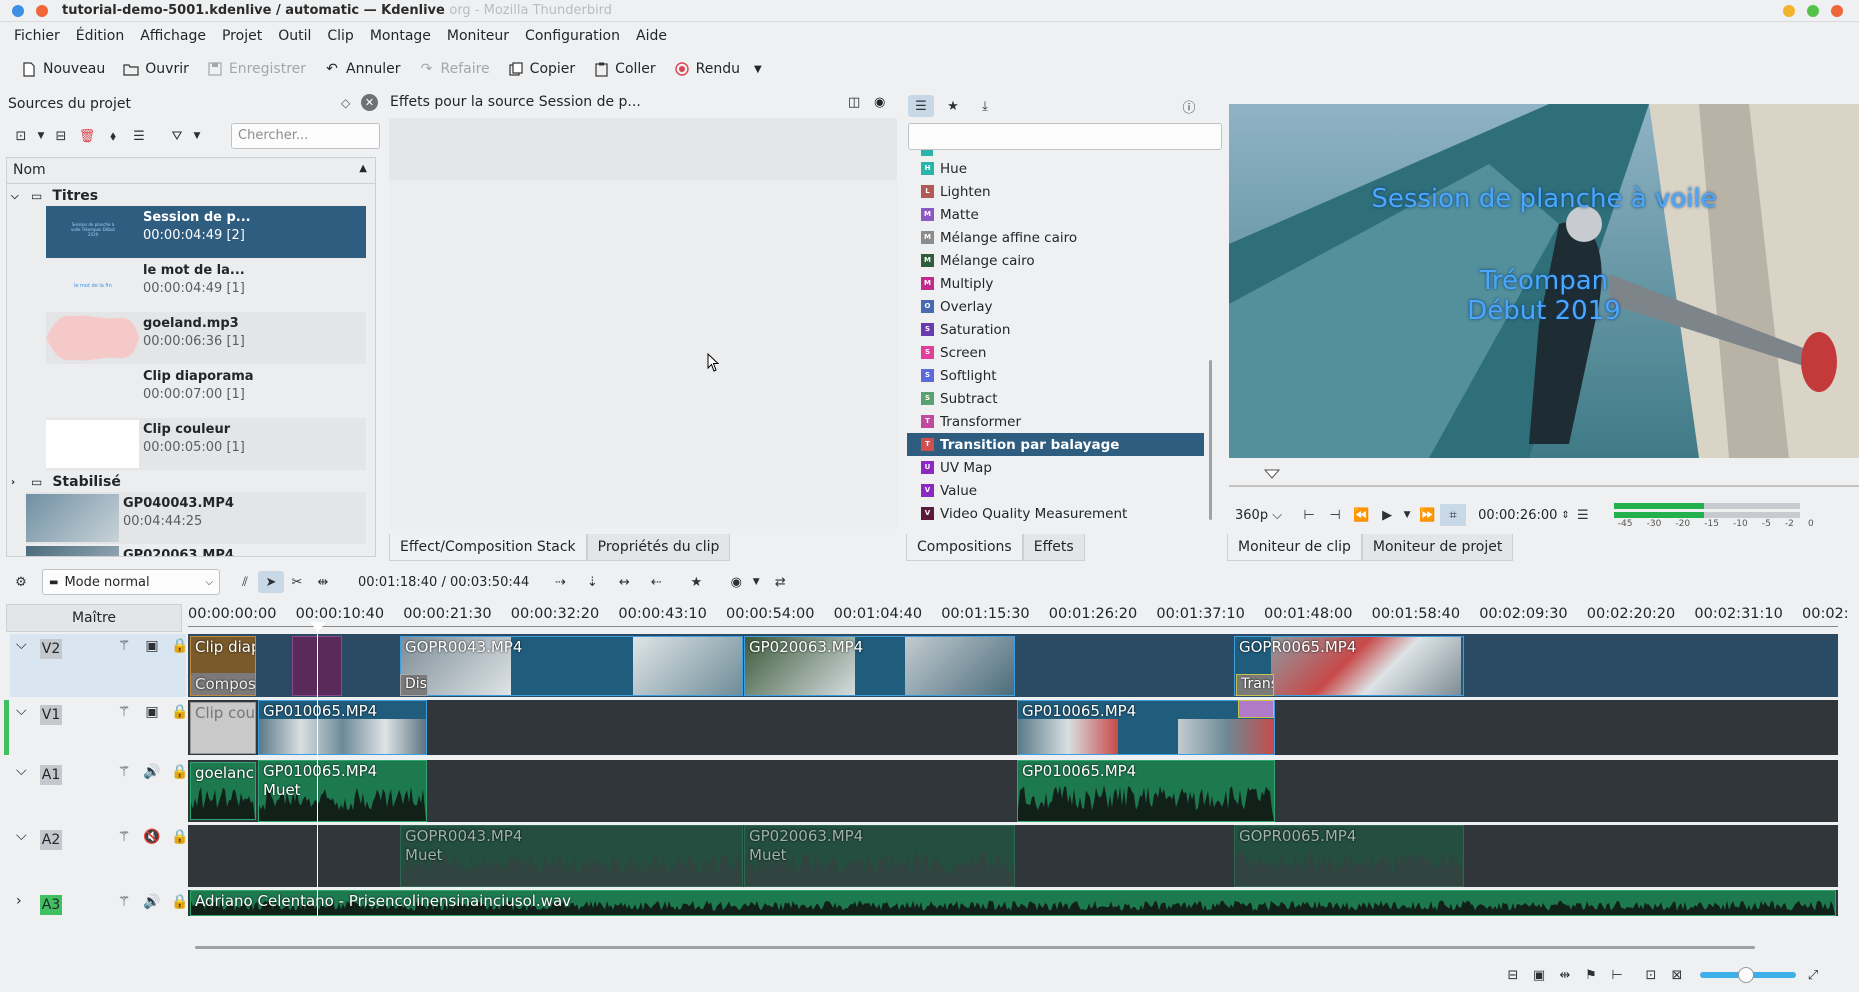  I want to click on menu-fichier: Fichier, so click(37, 36).